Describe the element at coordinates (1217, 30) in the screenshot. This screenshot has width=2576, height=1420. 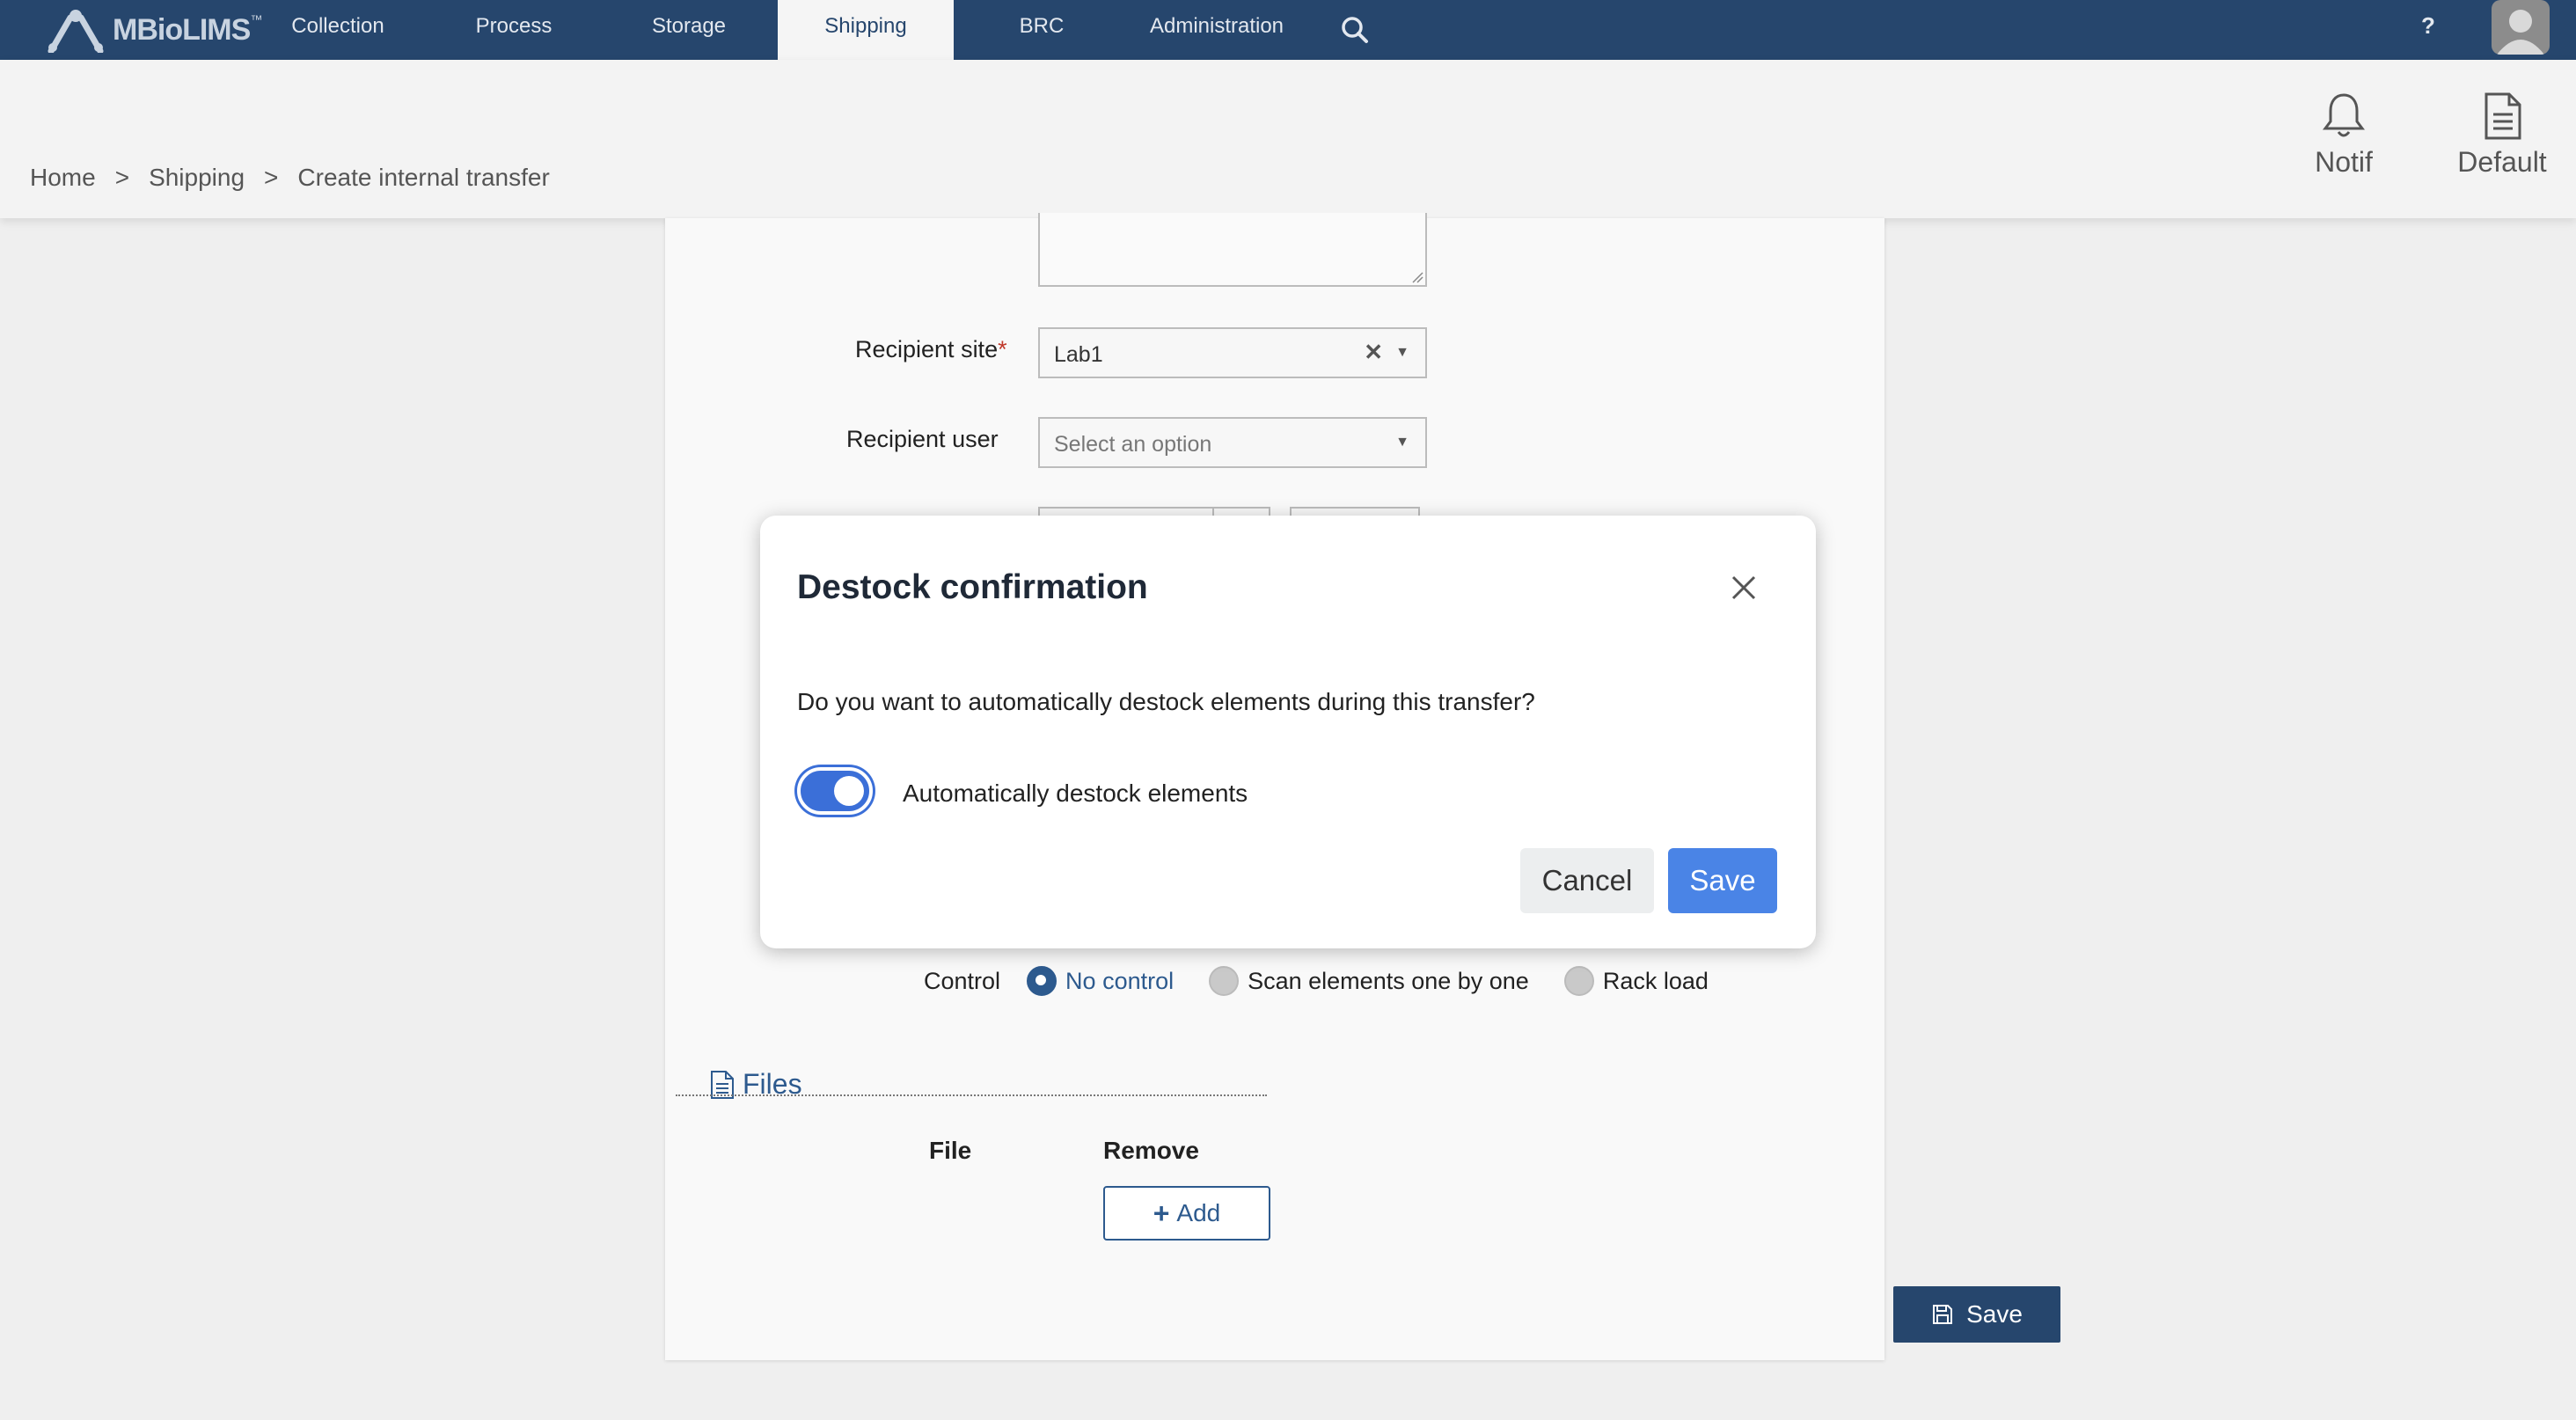
I see `nav-administration: Administration` at that location.